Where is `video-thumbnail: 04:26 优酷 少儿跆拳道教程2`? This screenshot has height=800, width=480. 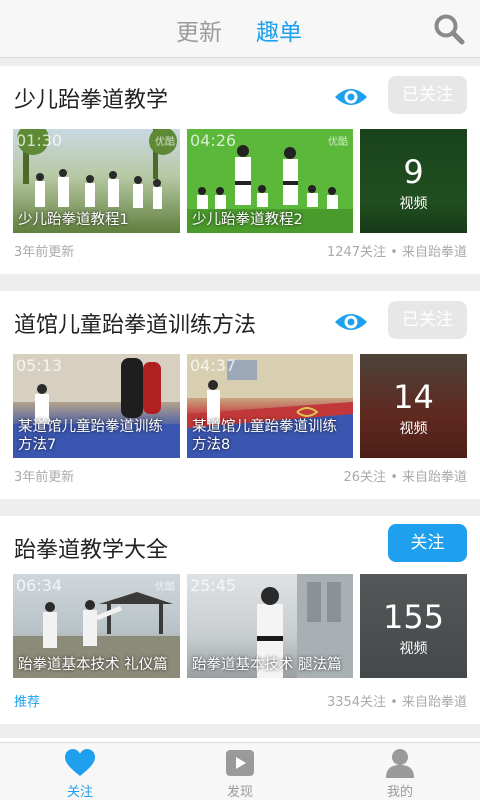 video-thumbnail: 04:26 优酷 少儿跆拳道教程2 is located at coordinates (270, 181).